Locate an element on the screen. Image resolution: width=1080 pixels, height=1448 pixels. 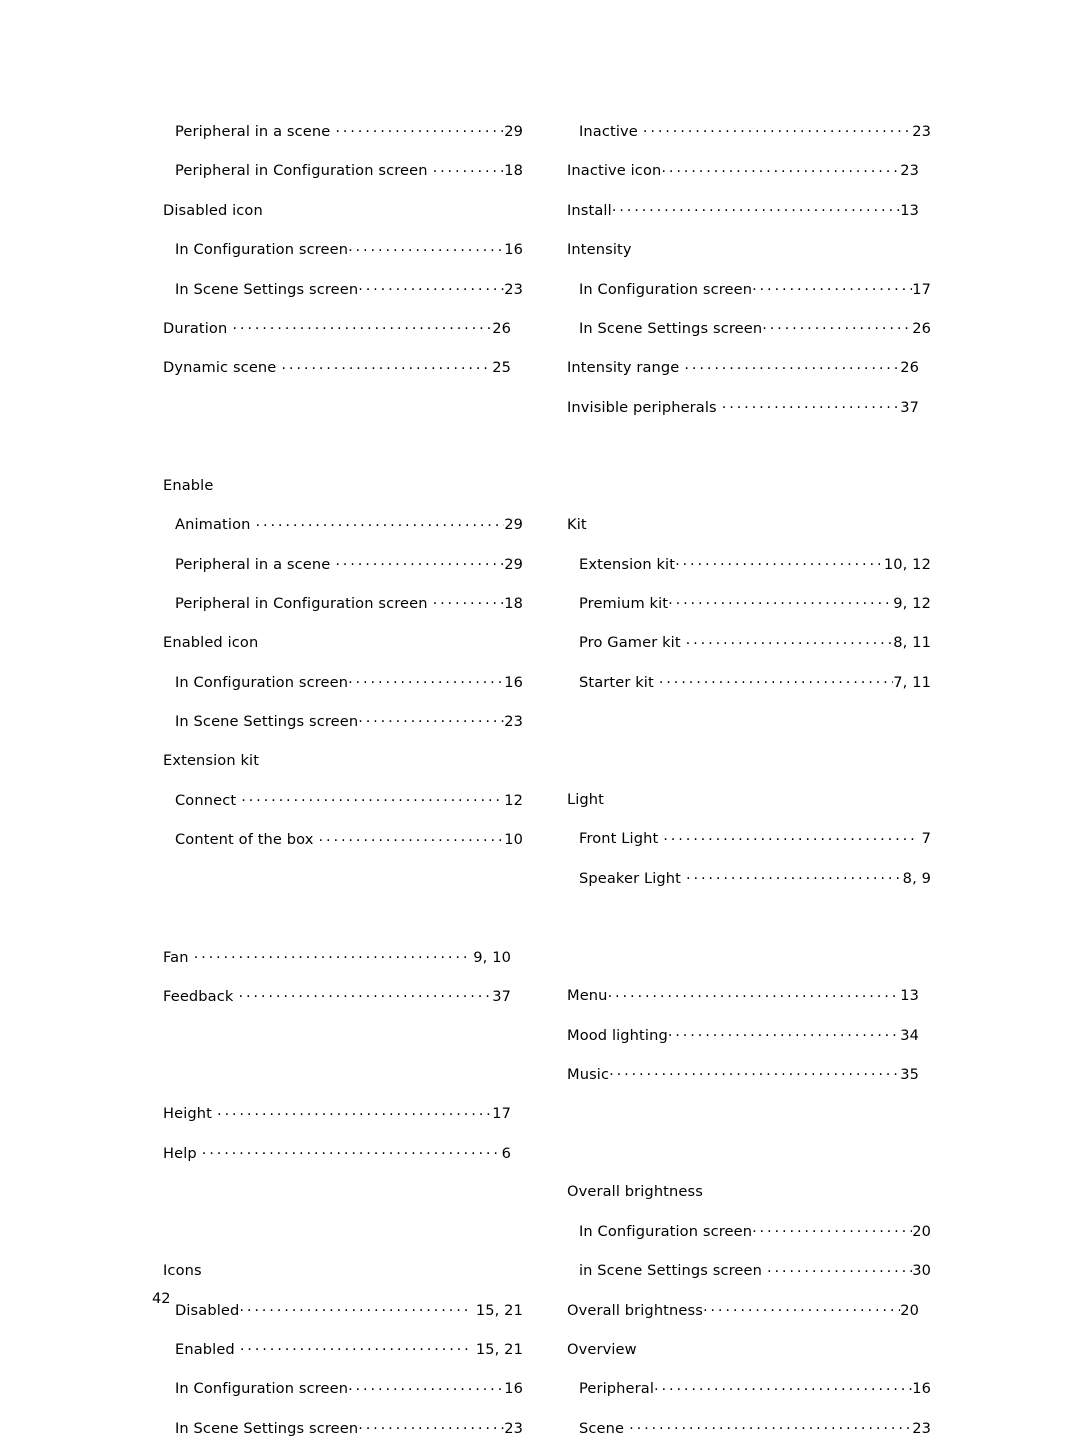
index-entry: Speaker Light 8, 9 is located at coordinates (749, 878).